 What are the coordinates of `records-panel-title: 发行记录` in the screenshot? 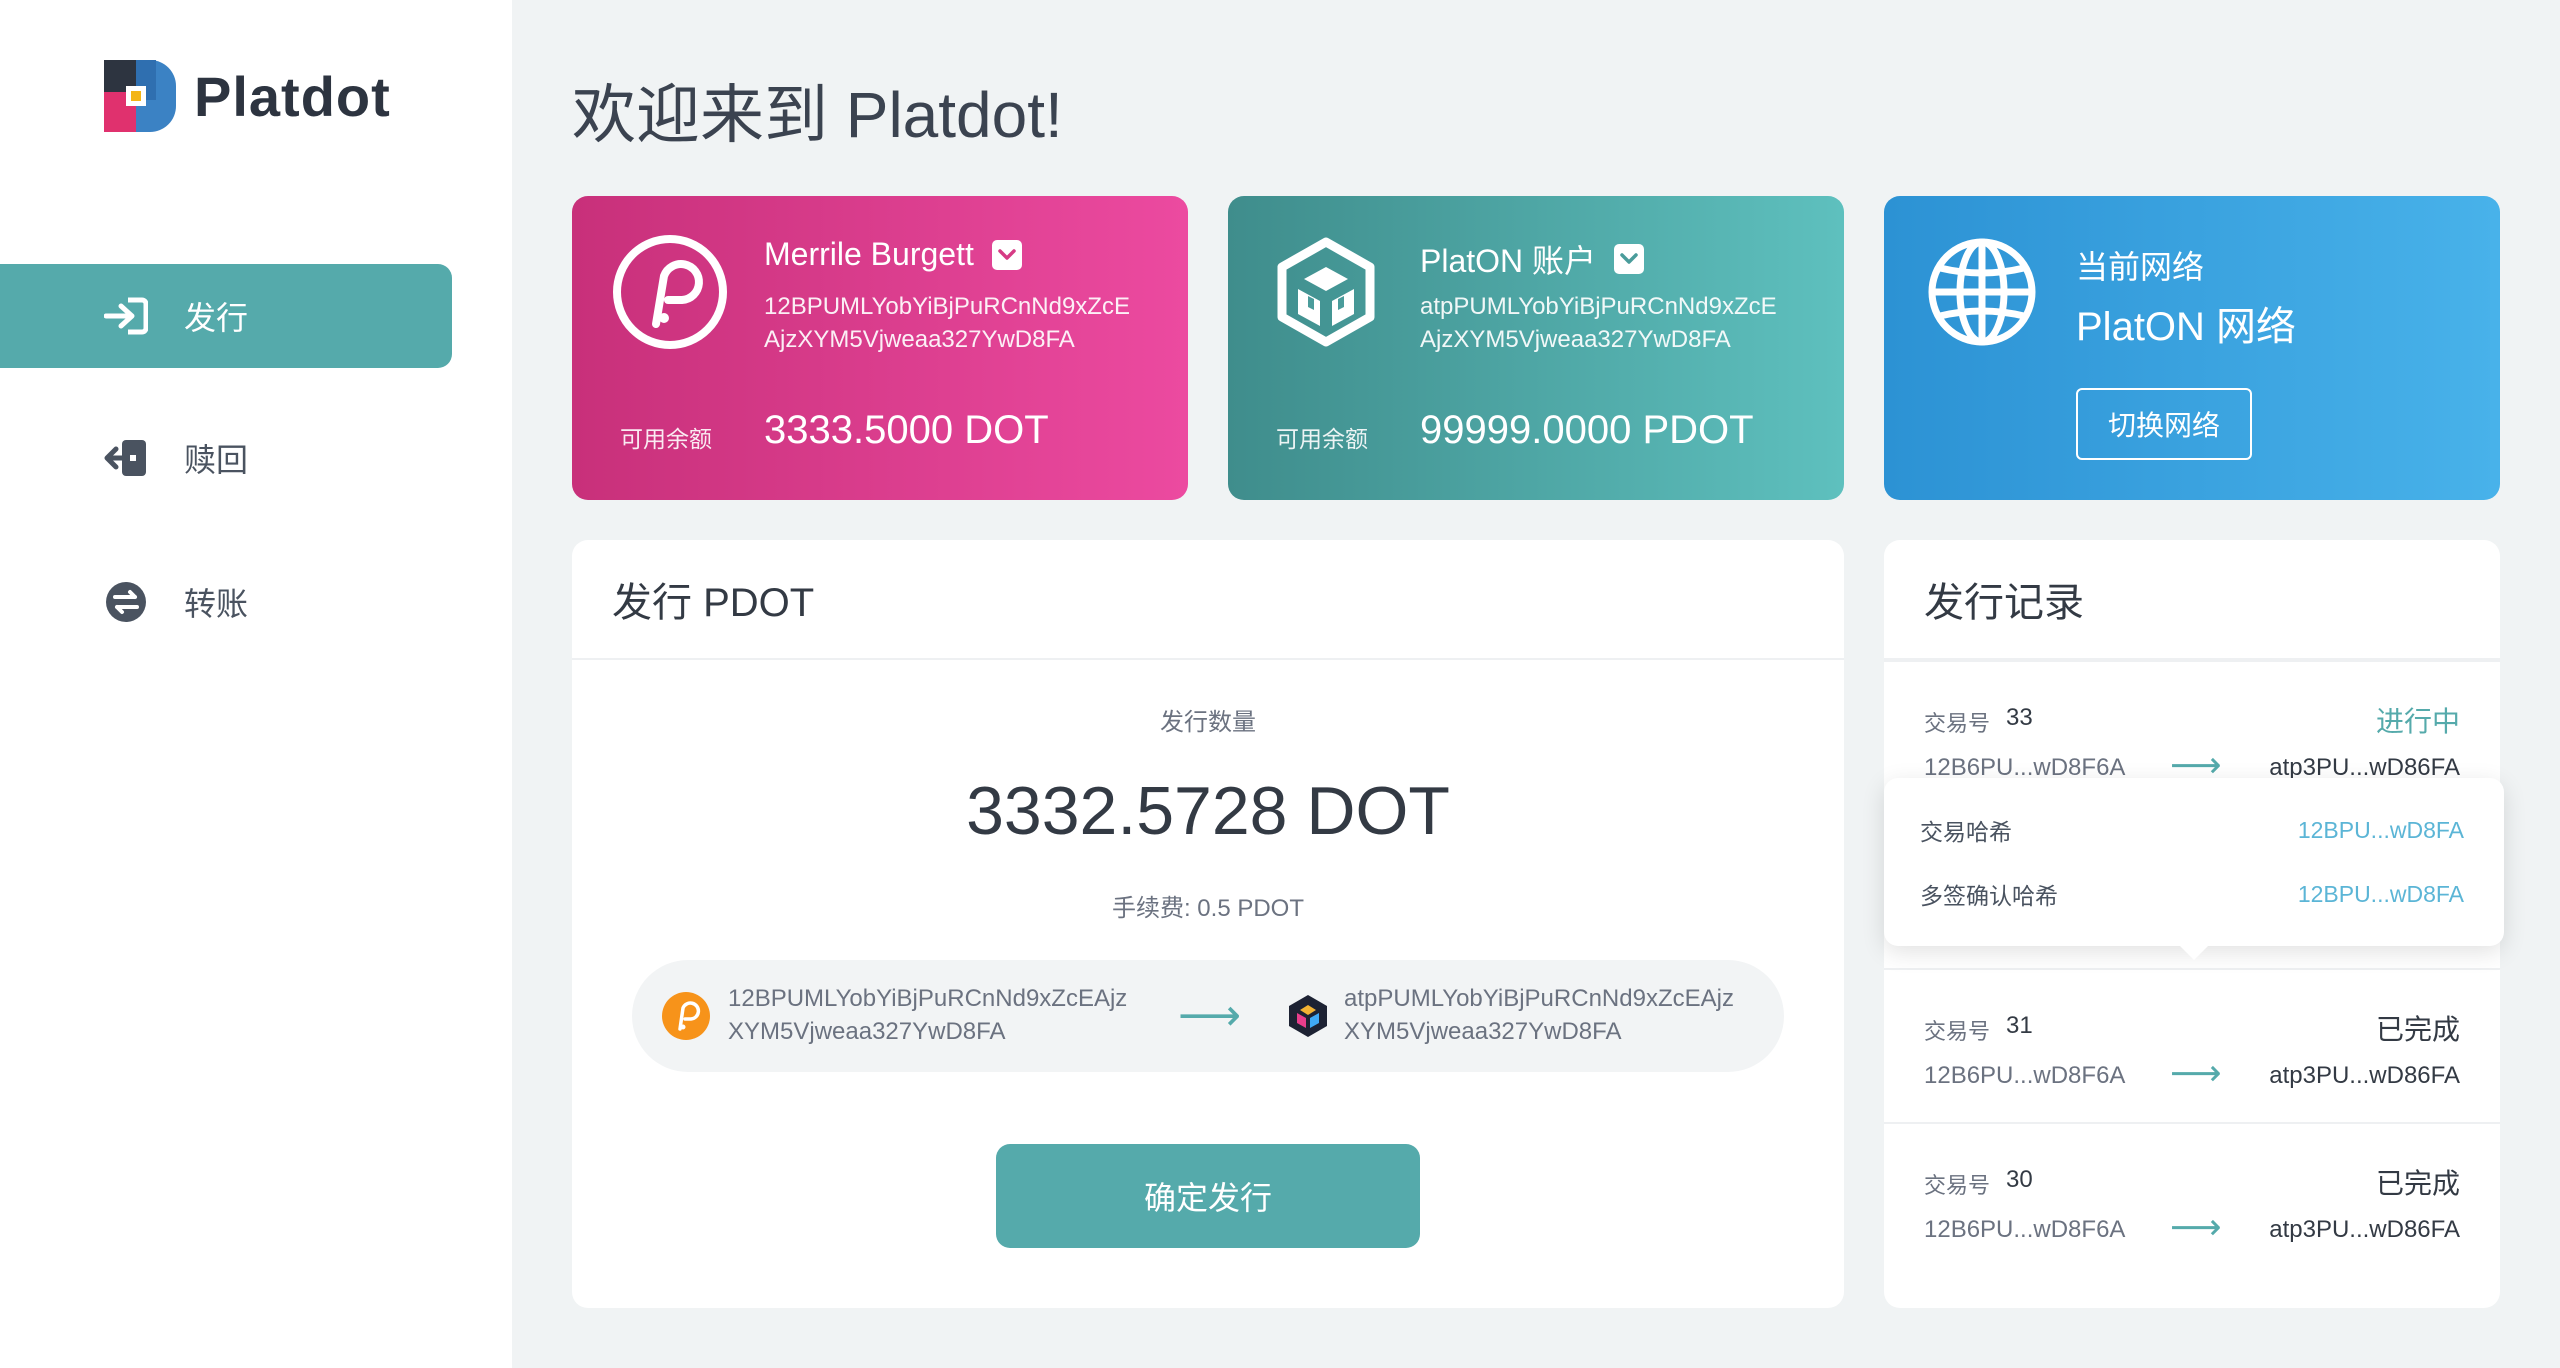 It's located at (2192, 600).